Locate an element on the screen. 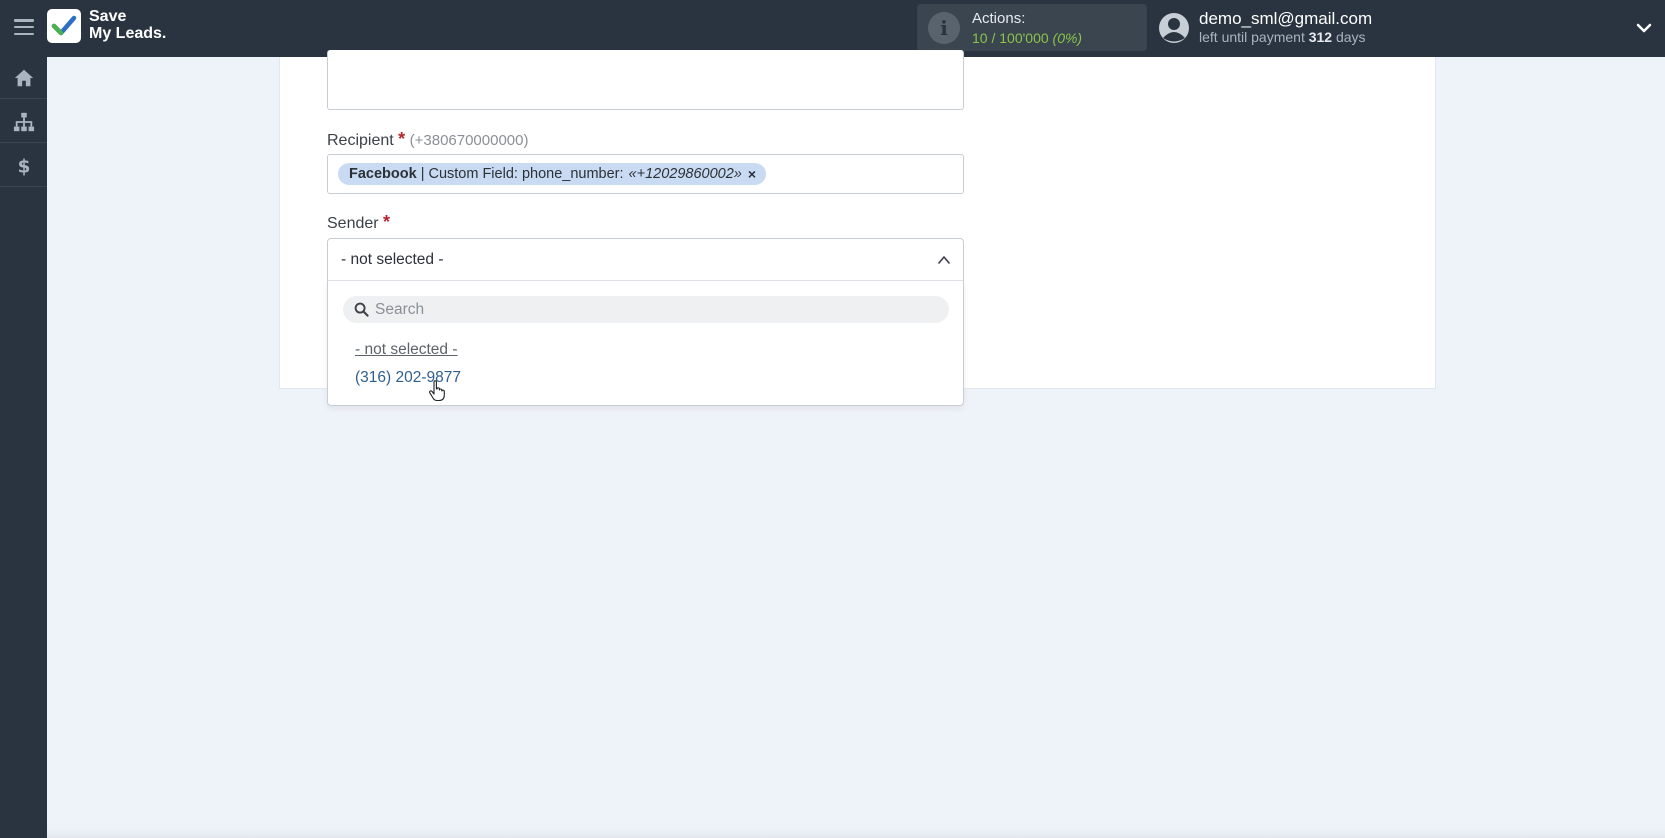 Image resolution: width=1665 pixels, height=838 pixels. logo-line-1: Save is located at coordinates (108, 16).